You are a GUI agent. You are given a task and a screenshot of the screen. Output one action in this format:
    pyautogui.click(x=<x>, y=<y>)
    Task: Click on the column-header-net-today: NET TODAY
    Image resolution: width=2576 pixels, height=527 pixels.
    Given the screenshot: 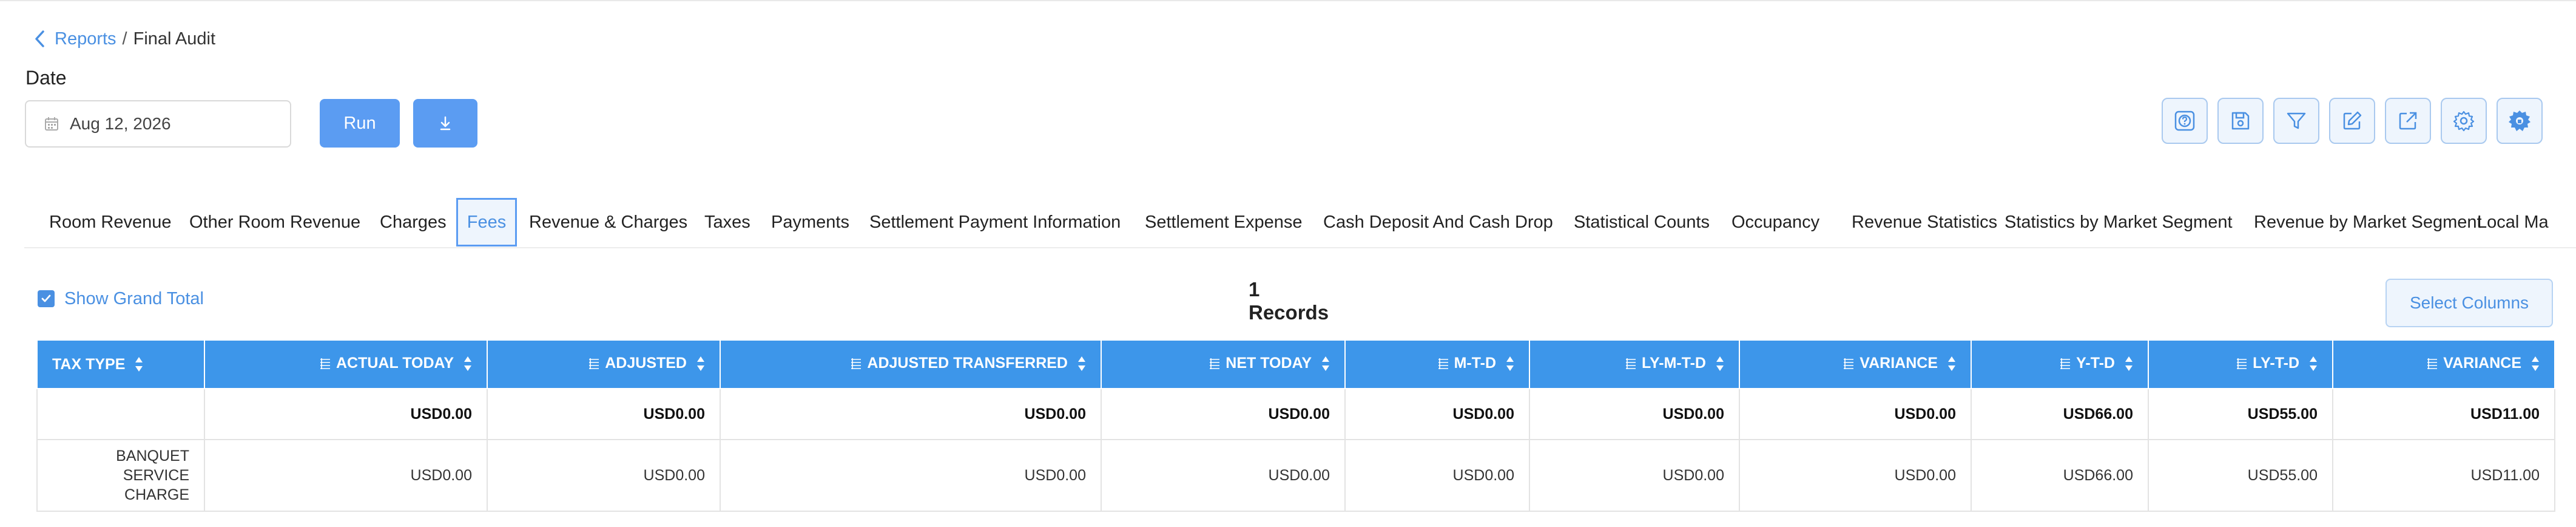 What is the action you would take?
    pyautogui.click(x=1223, y=364)
    